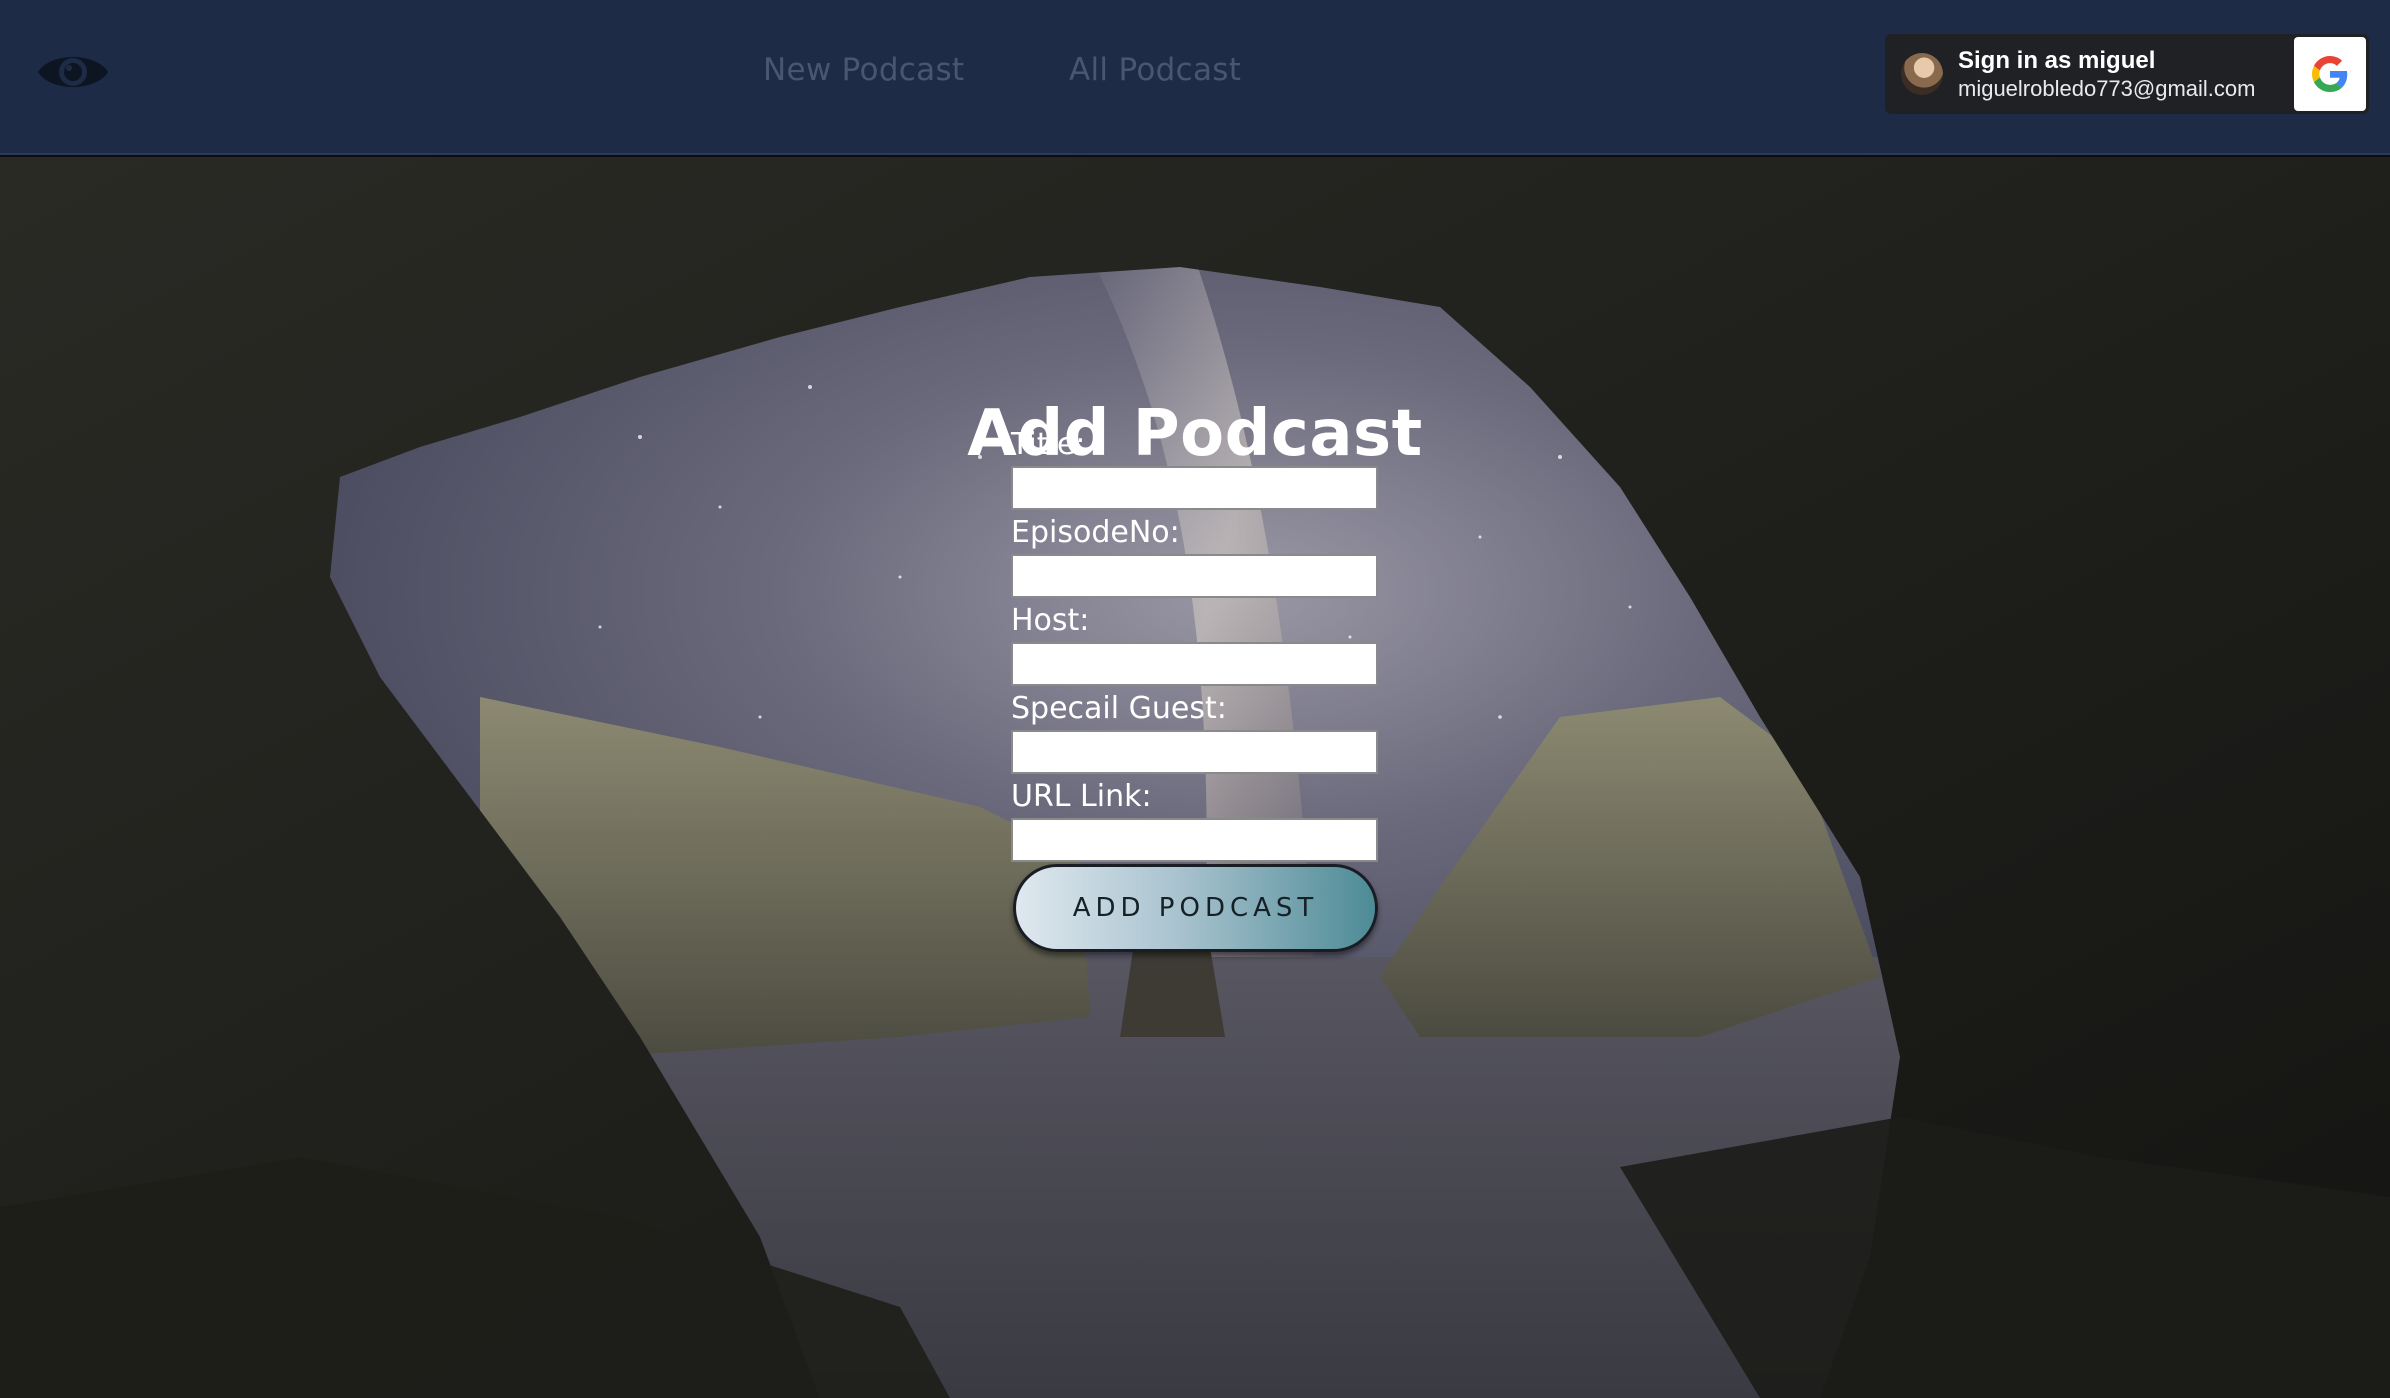  Describe the element at coordinates (1119, 708) in the screenshot. I see `special-guest-label: Specail Guest:` at that location.